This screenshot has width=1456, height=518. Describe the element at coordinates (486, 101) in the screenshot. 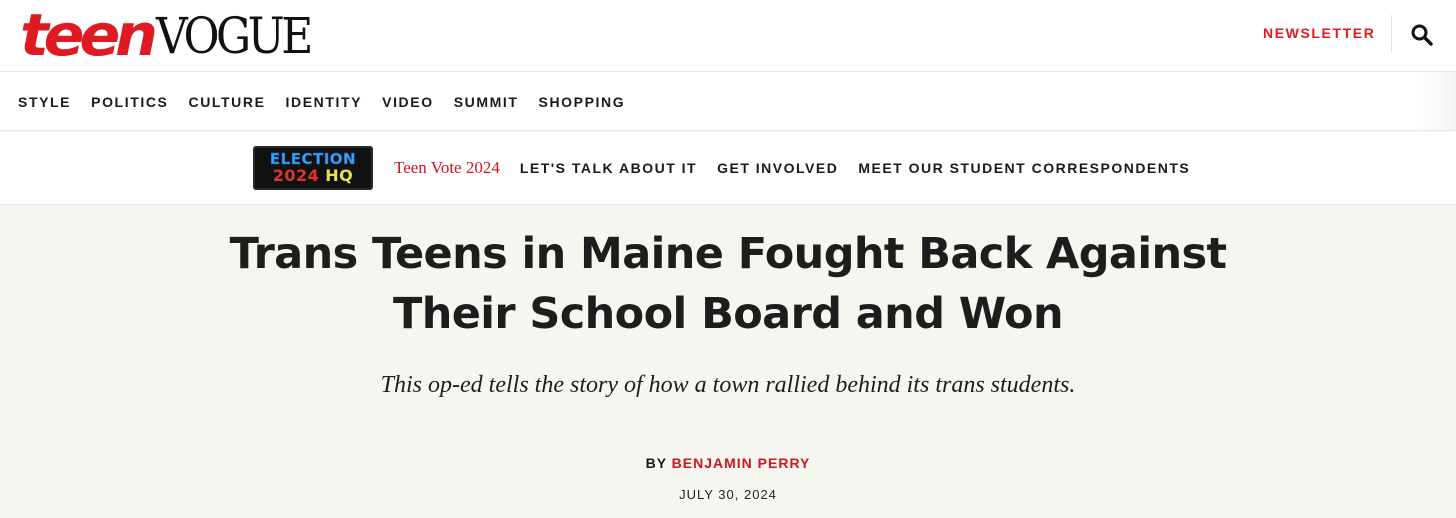

I see `nav-item-summit: SUMMIT` at that location.